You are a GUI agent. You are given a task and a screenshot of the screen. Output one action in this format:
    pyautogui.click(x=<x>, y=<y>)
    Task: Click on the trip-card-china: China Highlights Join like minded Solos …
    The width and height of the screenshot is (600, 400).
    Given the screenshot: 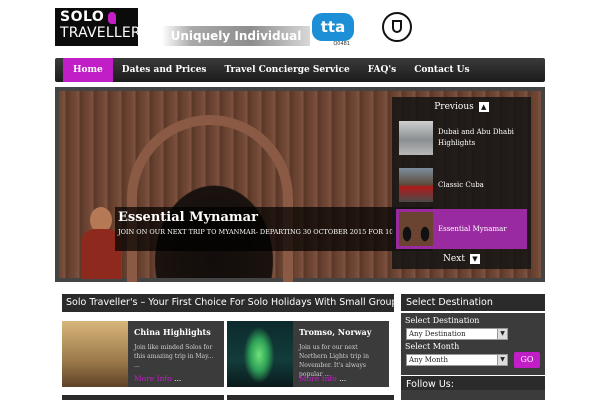 What is the action you would take?
    pyautogui.click(x=143, y=354)
    